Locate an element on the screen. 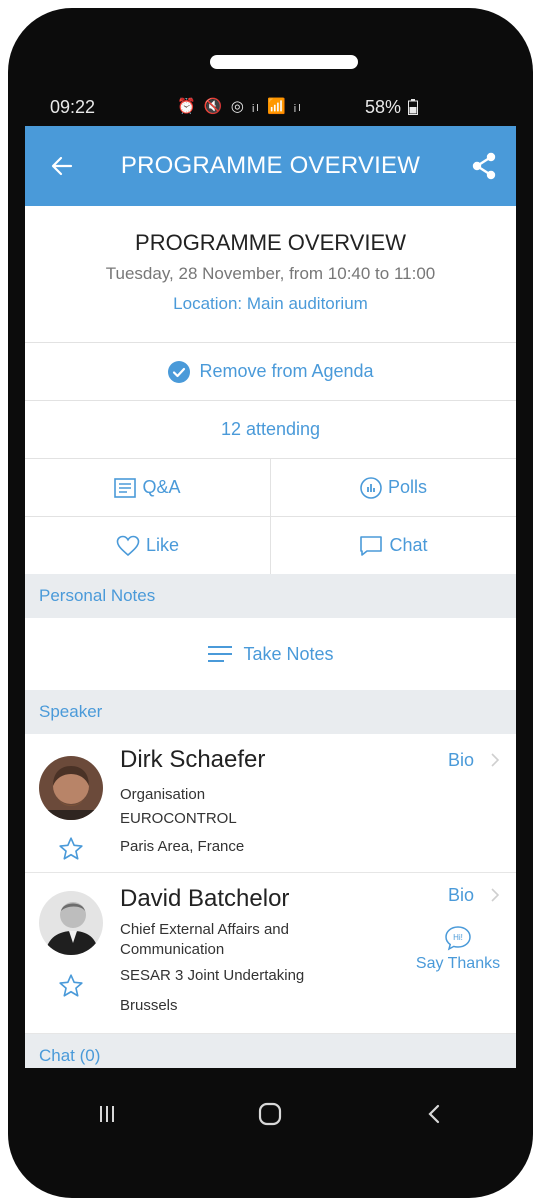 The image size is (541, 1203). speaker-section-header: Speaker is located at coordinates (270, 712).